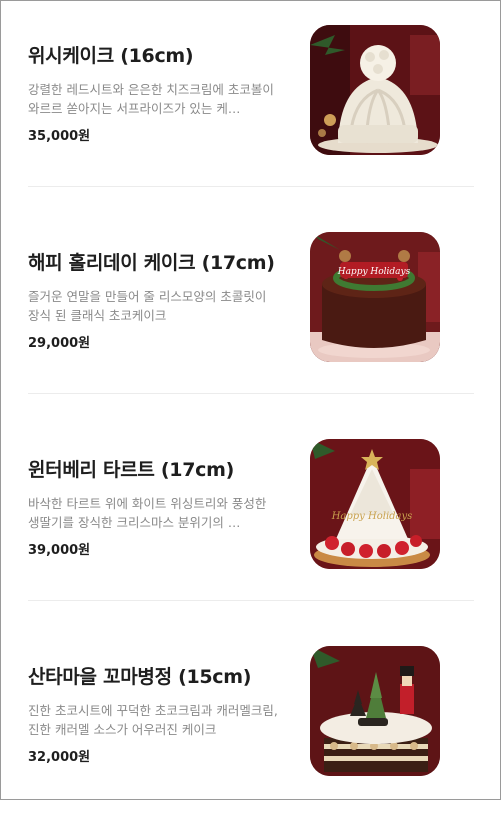  I want to click on wish-cake-image, so click(375, 90).